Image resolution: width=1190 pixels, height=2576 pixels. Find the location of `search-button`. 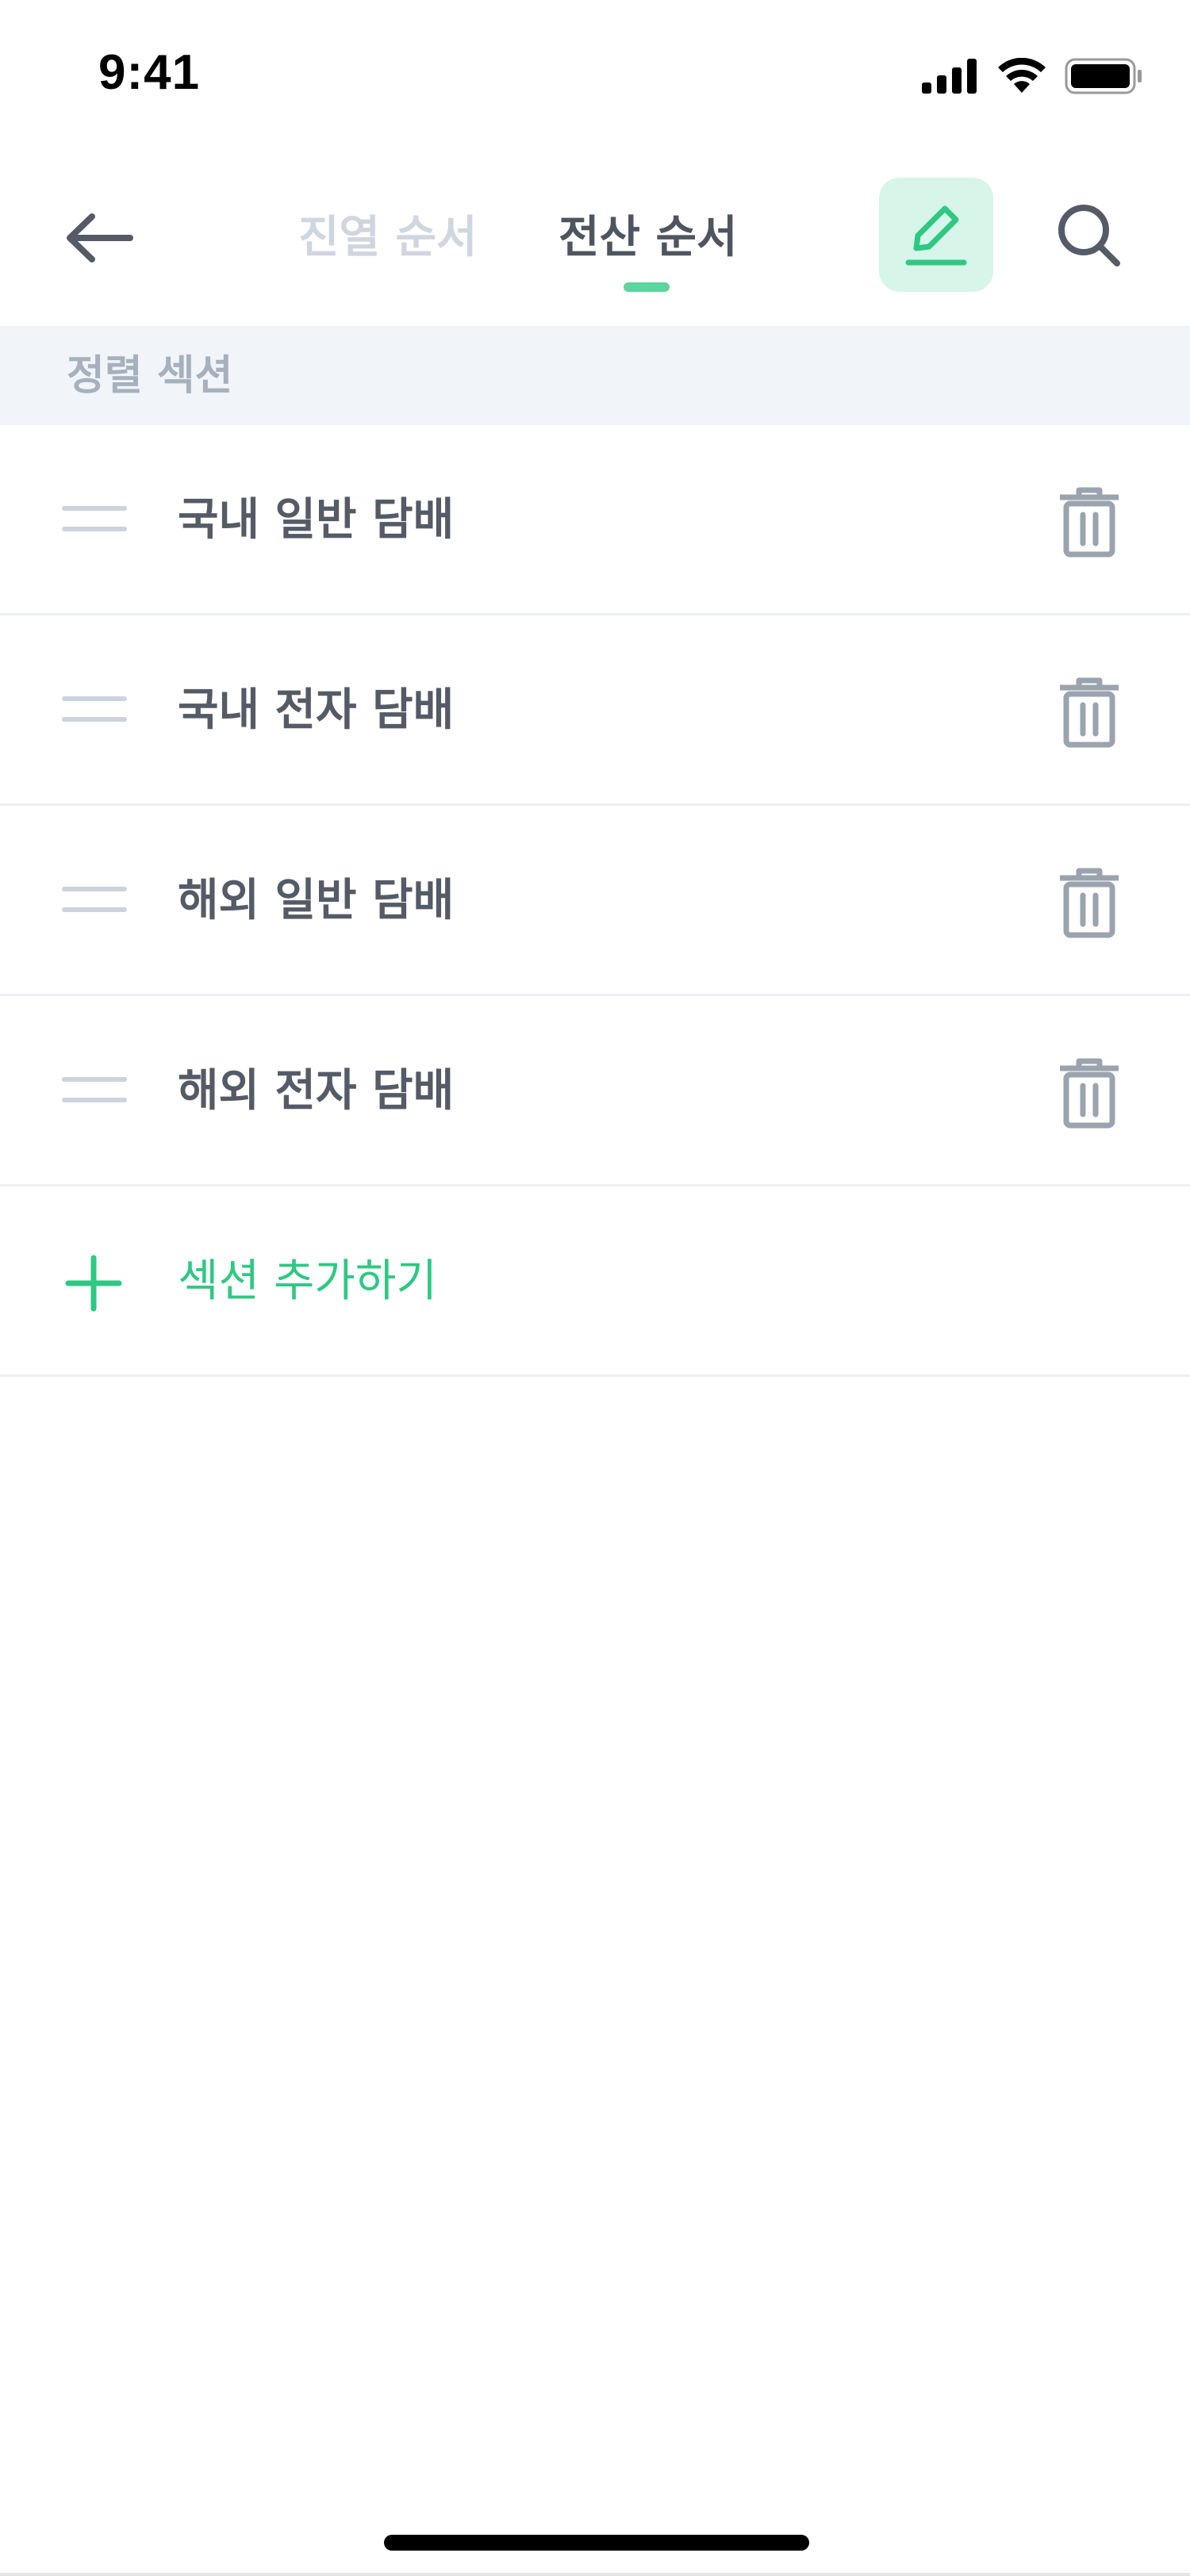

search-button is located at coordinates (1088, 235).